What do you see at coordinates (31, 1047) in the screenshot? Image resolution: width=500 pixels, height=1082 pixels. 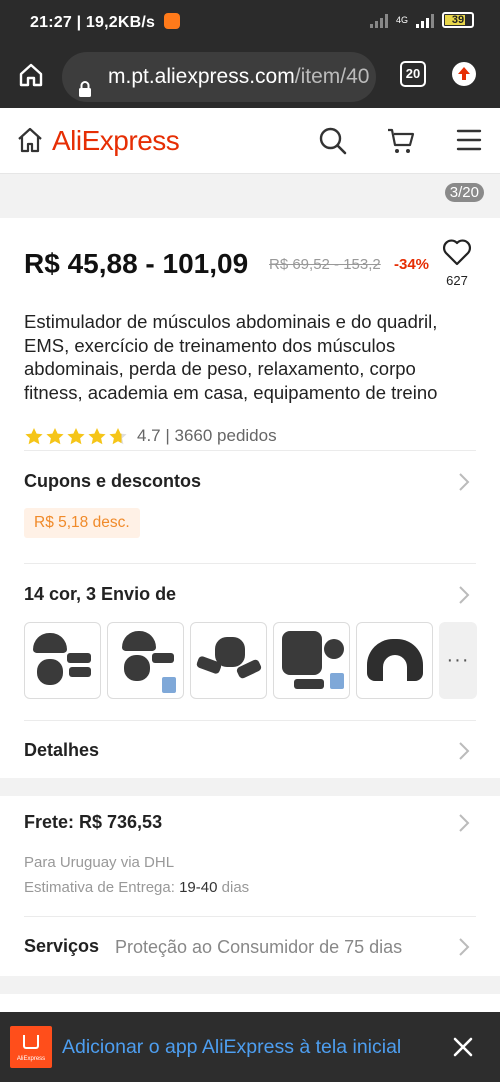 I see `app-icon: AliExpress` at bounding box center [31, 1047].